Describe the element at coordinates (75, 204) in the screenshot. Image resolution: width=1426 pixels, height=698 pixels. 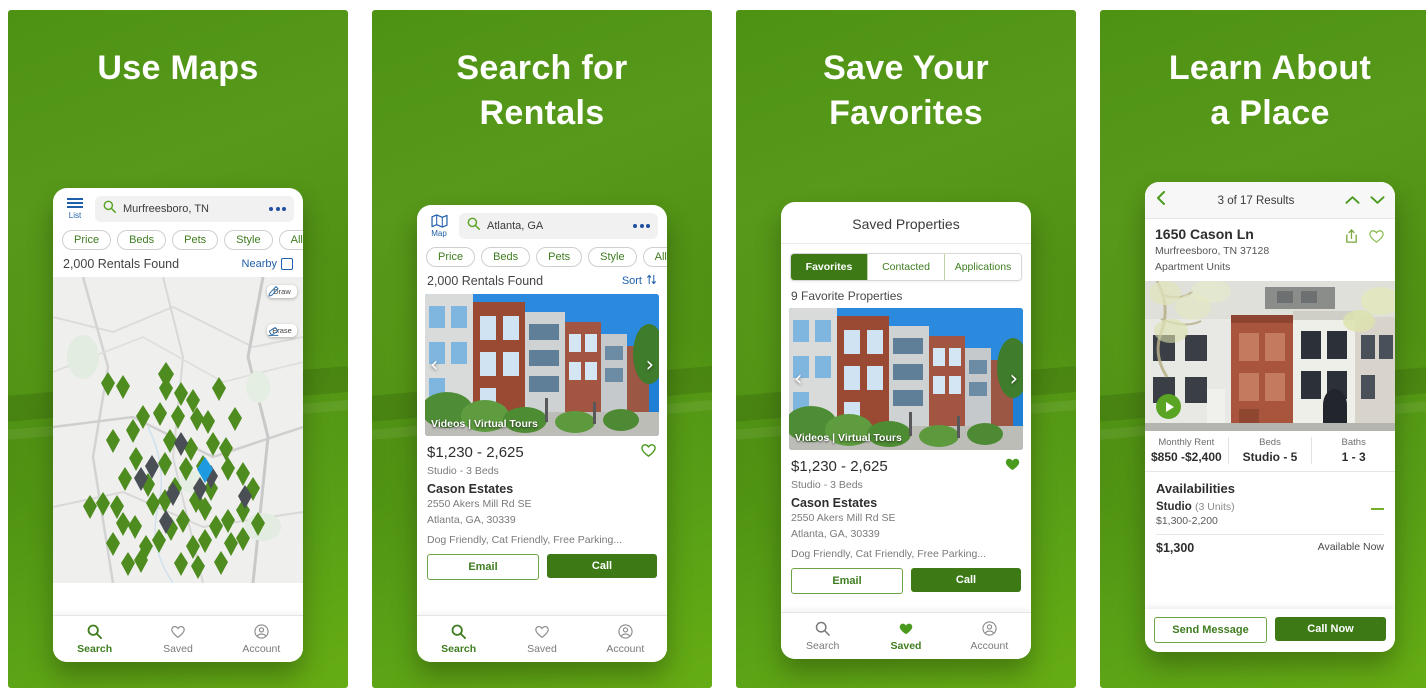
I see `list-icon` at that location.